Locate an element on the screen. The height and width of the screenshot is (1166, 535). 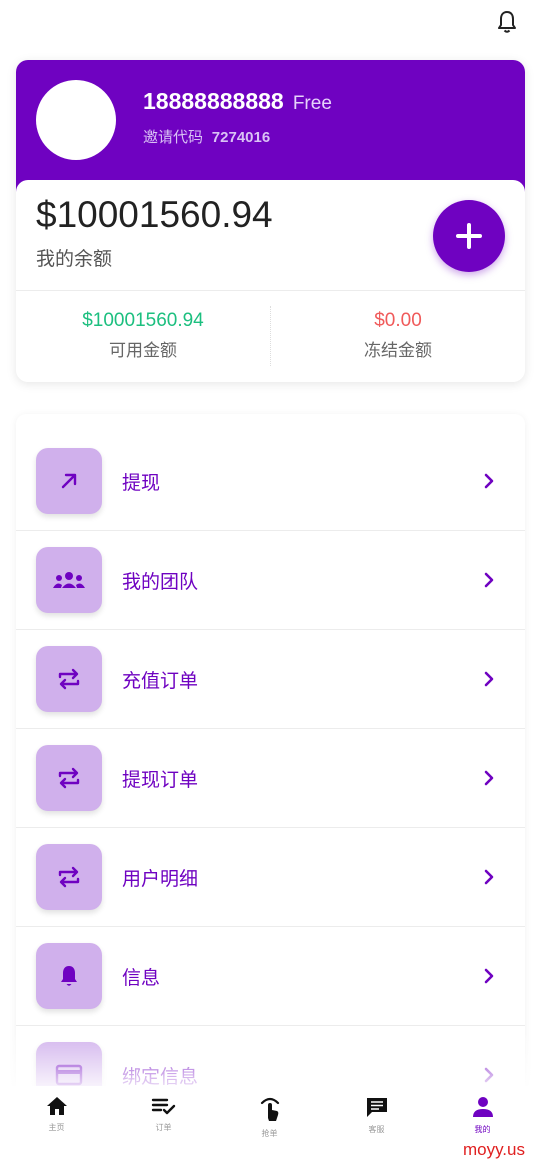
available-balance: $10001560.94 可用金额 is located at coordinates (143, 335).